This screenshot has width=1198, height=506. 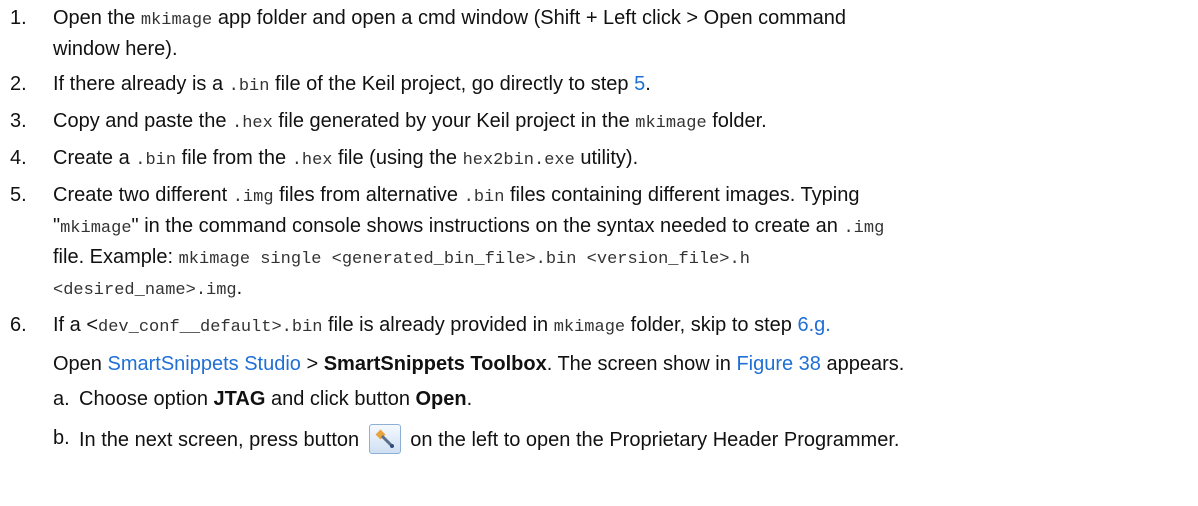 I want to click on link-figure-38: Figure 38, so click(x=778, y=364).